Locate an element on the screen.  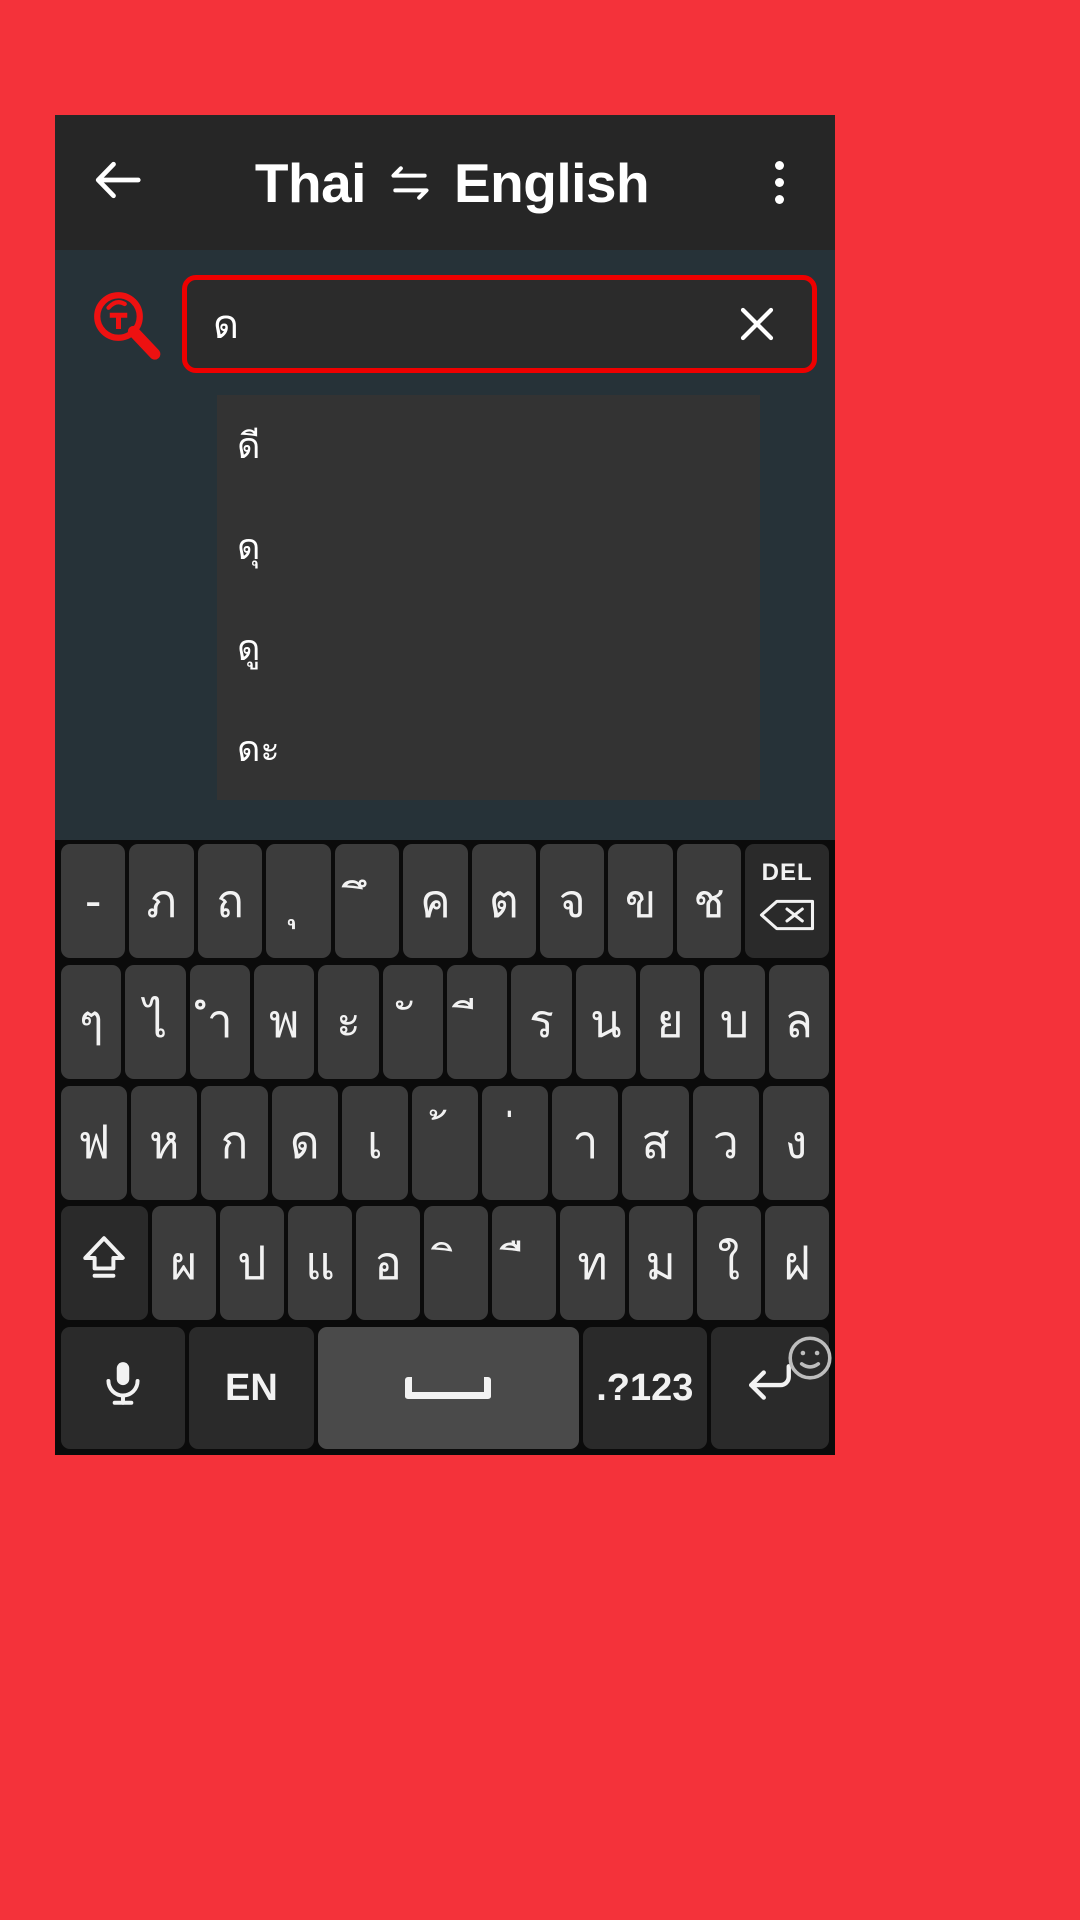
key-label: ๆ is located at coordinates (91, 1021).